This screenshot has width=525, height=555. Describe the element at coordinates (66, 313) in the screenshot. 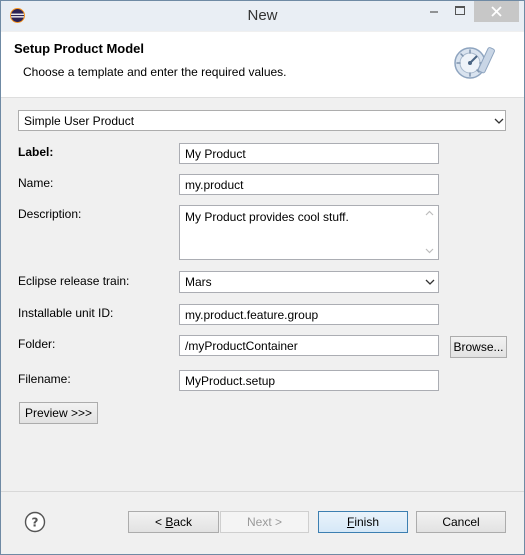

I see `iu-id-label: Installable unit ID:` at that location.